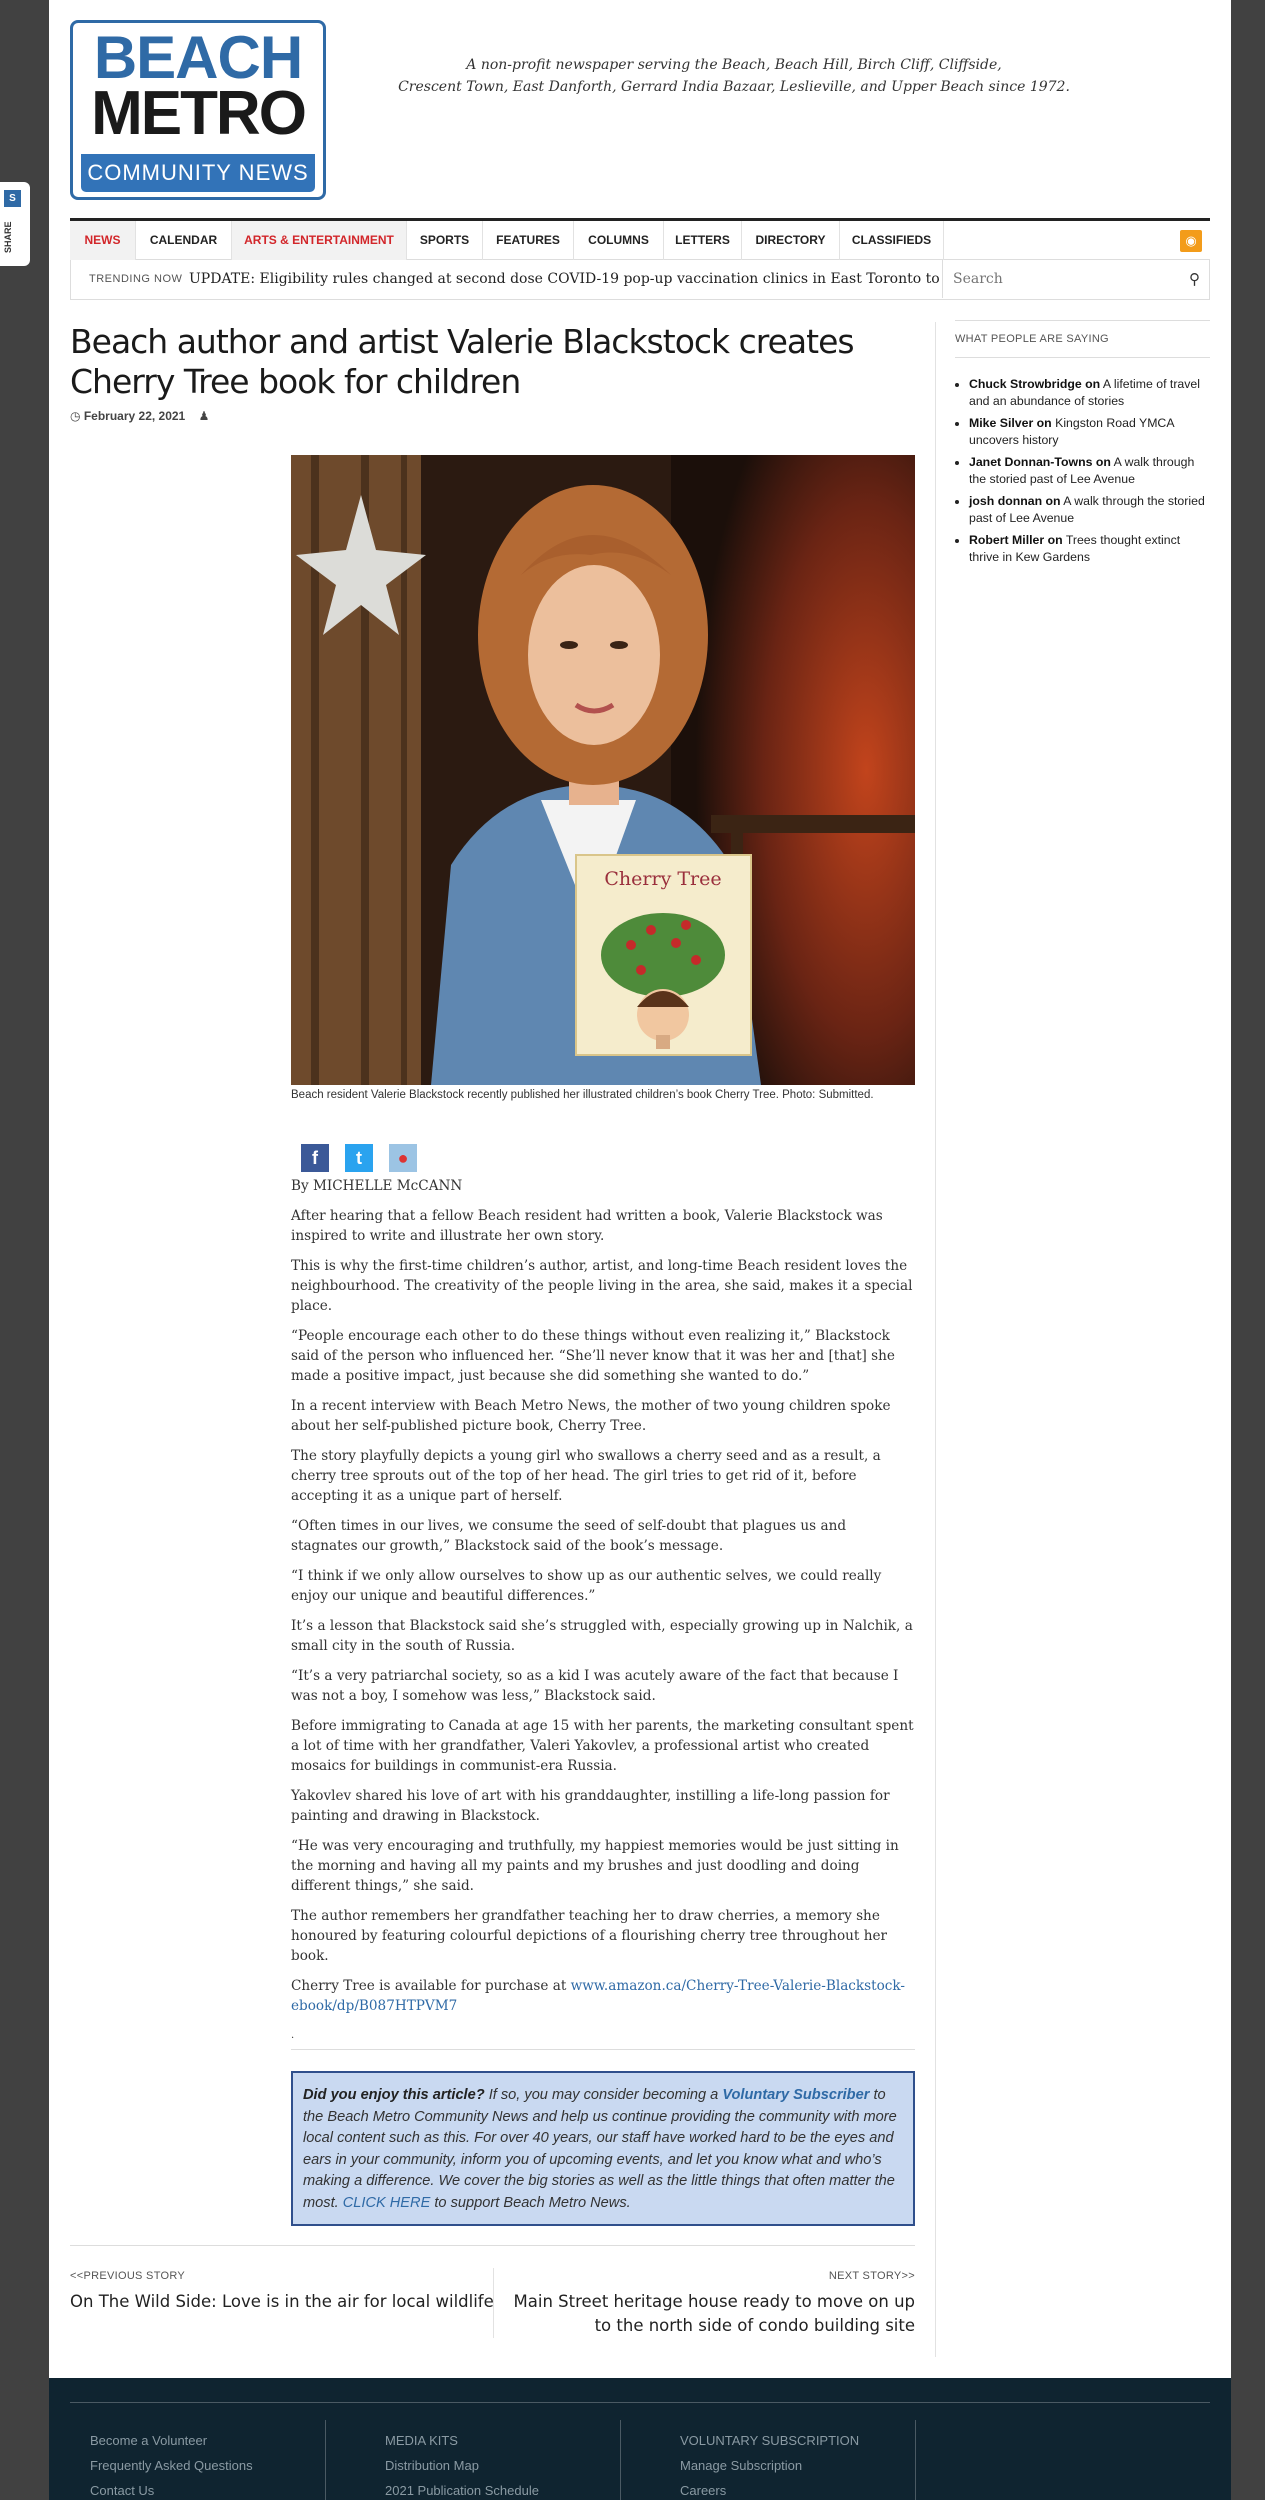 This screenshot has height=2500, width=1265. What do you see at coordinates (171, 2440) in the screenshot?
I see `footer-link: Become a Volunteer` at bounding box center [171, 2440].